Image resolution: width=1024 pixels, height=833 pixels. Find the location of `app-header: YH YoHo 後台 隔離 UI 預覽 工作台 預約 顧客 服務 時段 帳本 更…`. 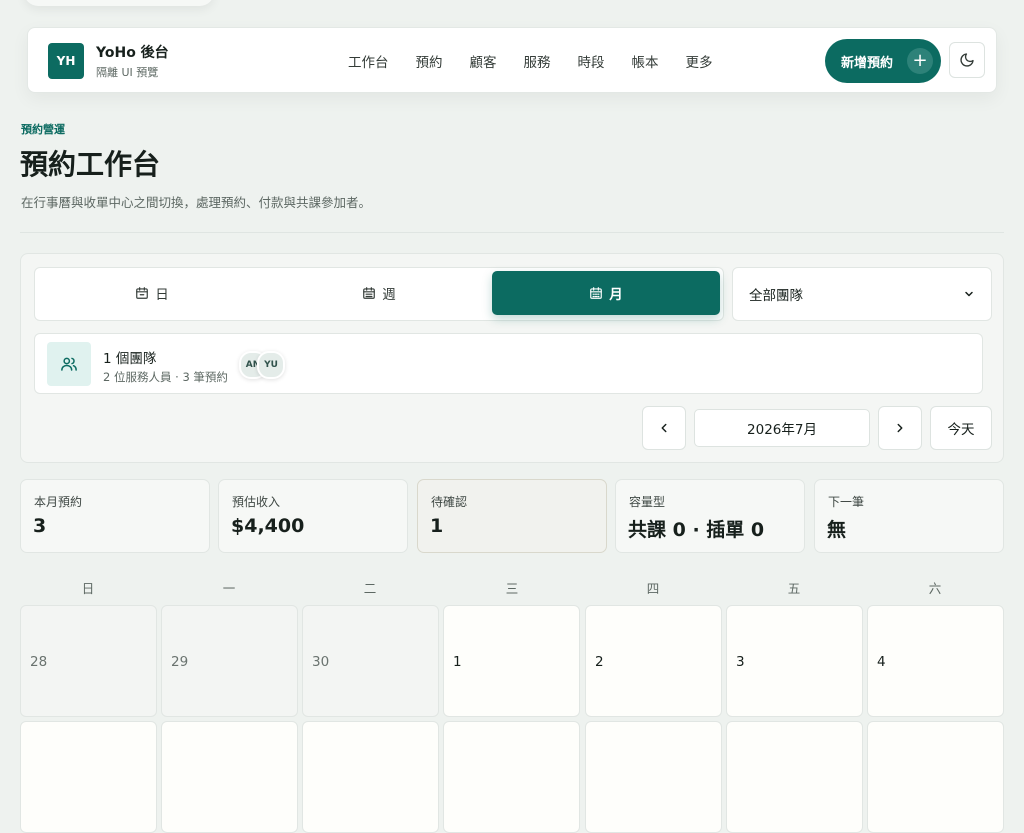

app-header: YH YoHo 後台 隔離 UI 預覽 工作台 預約 顧客 服務 時段 帳本 更… is located at coordinates (512, 60).